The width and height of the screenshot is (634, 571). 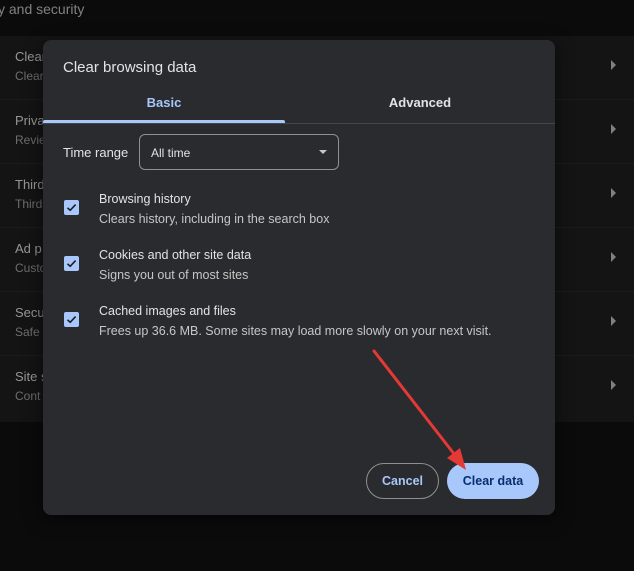 What do you see at coordinates (164, 121) in the screenshot?
I see `active-tab-indicator` at bounding box center [164, 121].